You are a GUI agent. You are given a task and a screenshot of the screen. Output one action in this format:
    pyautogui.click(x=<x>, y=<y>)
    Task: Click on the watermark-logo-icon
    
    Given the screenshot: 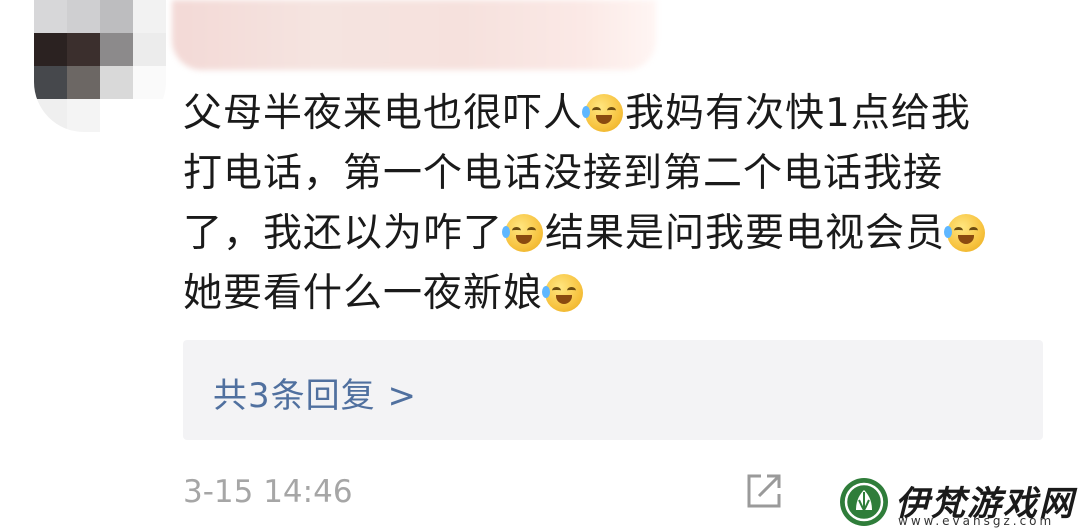 What is the action you would take?
    pyautogui.click(x=864, y=502)
    